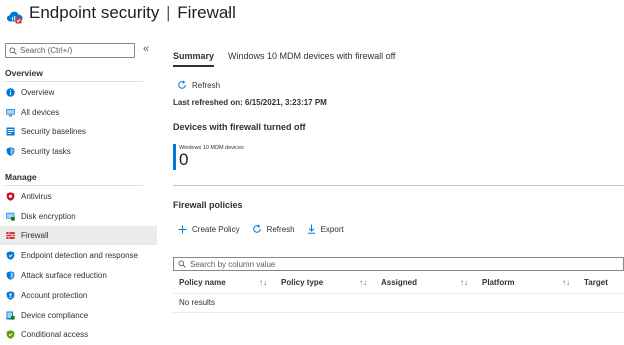  I want to click on refresh-button: Refresh, so click(198, 85).